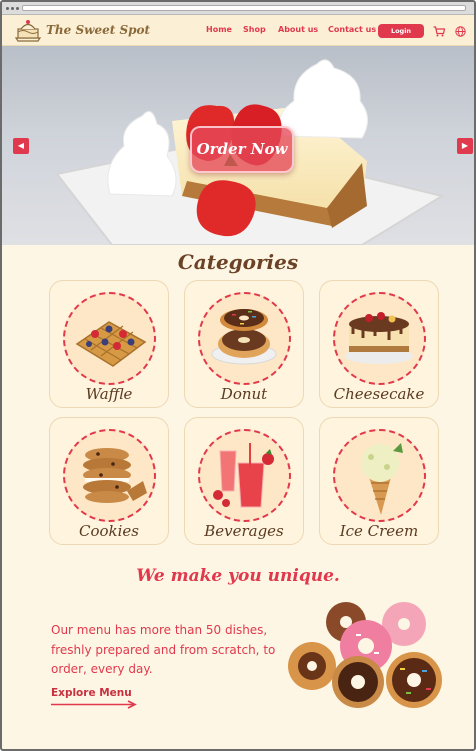 The height and width of the screenshot is (751, 476). I want to click on category-card-donut: Donut, so click(244, 344).